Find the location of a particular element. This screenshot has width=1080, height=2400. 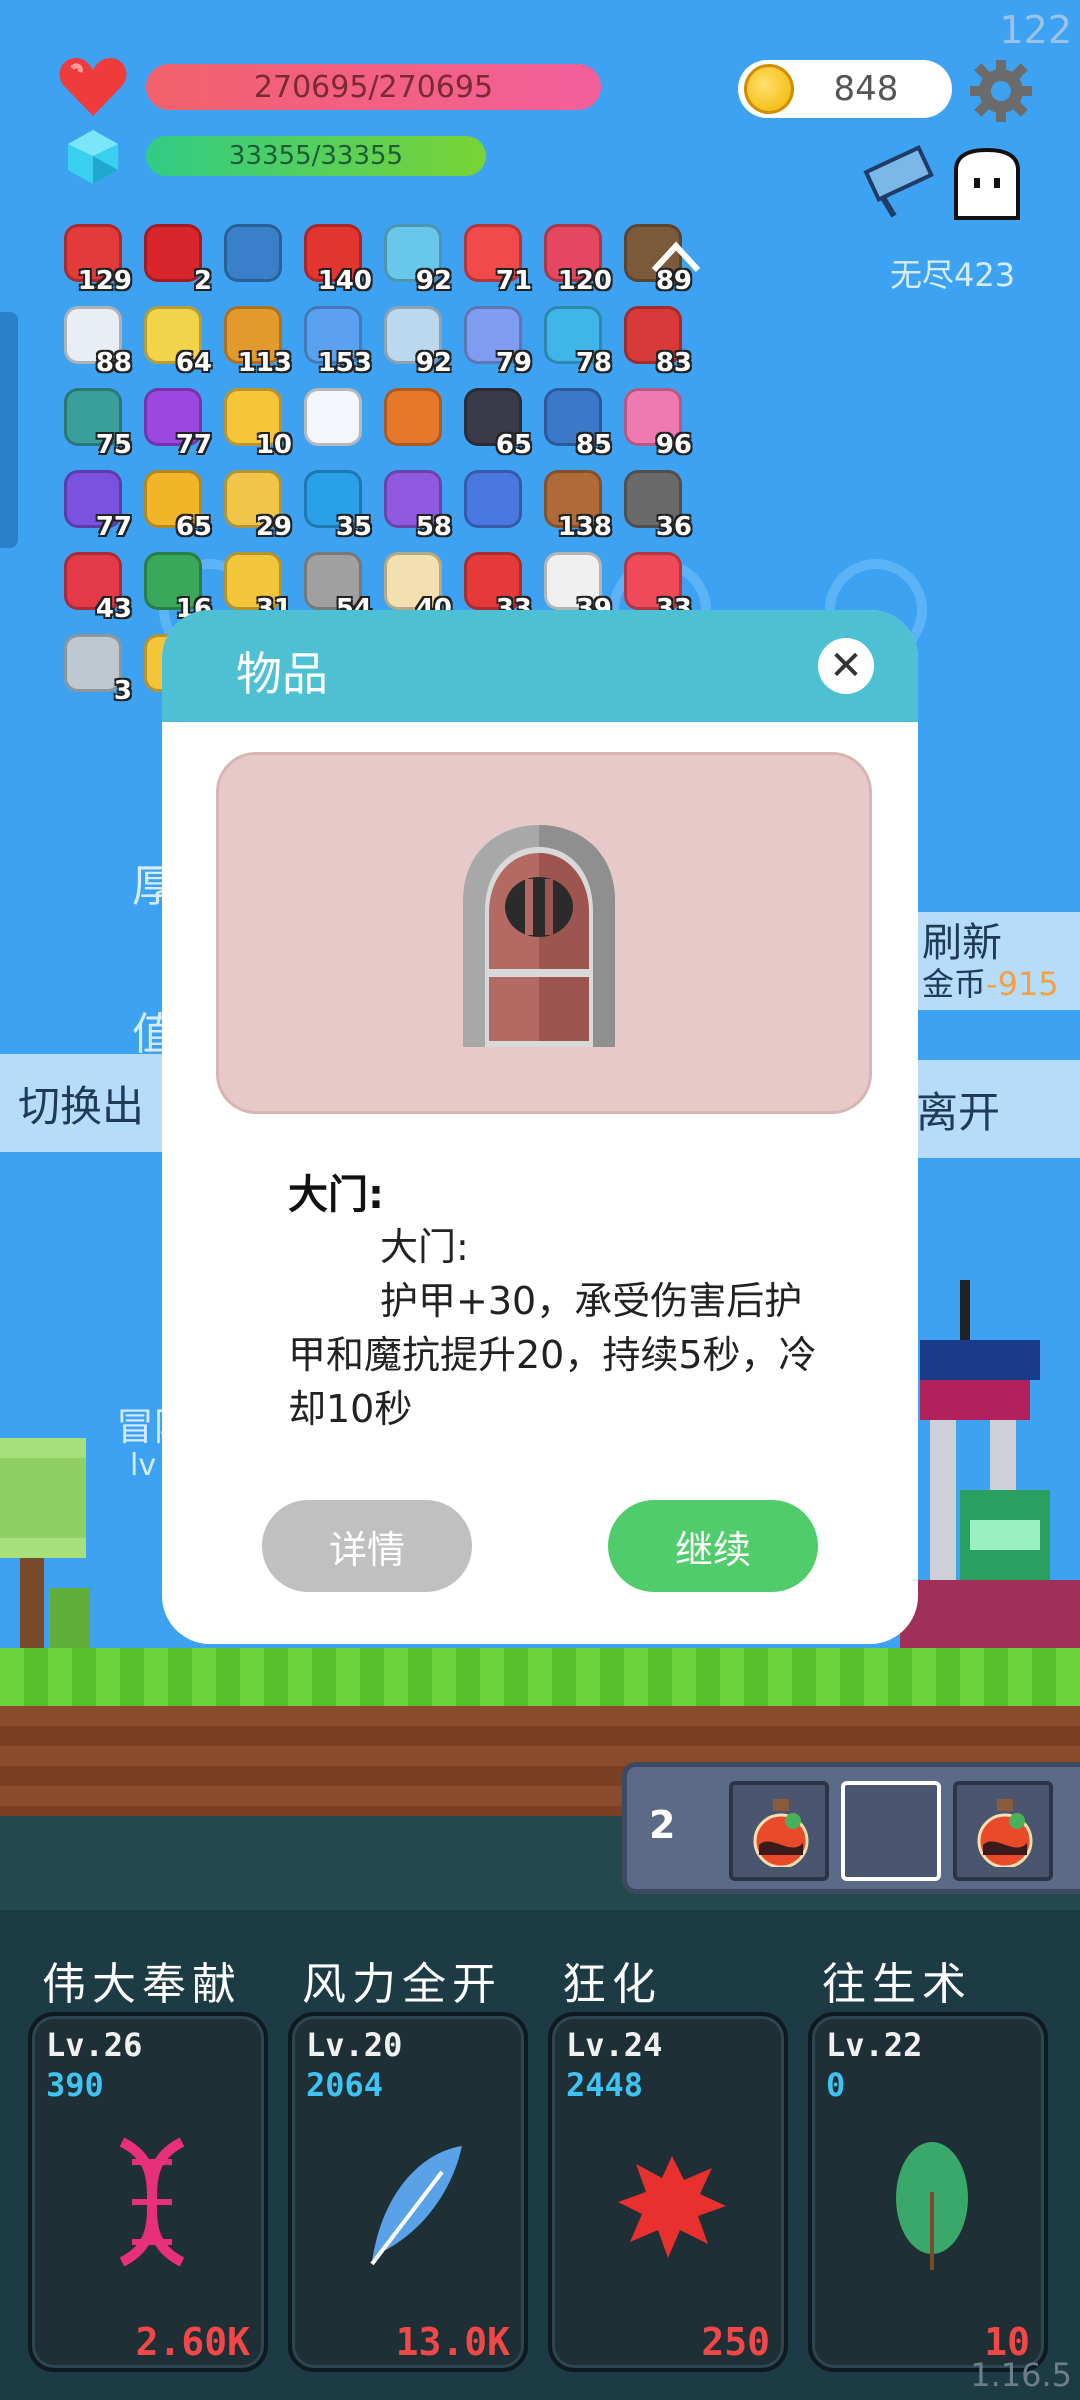

skill-level: Lv.24 is located at coordinates (614, 2045).